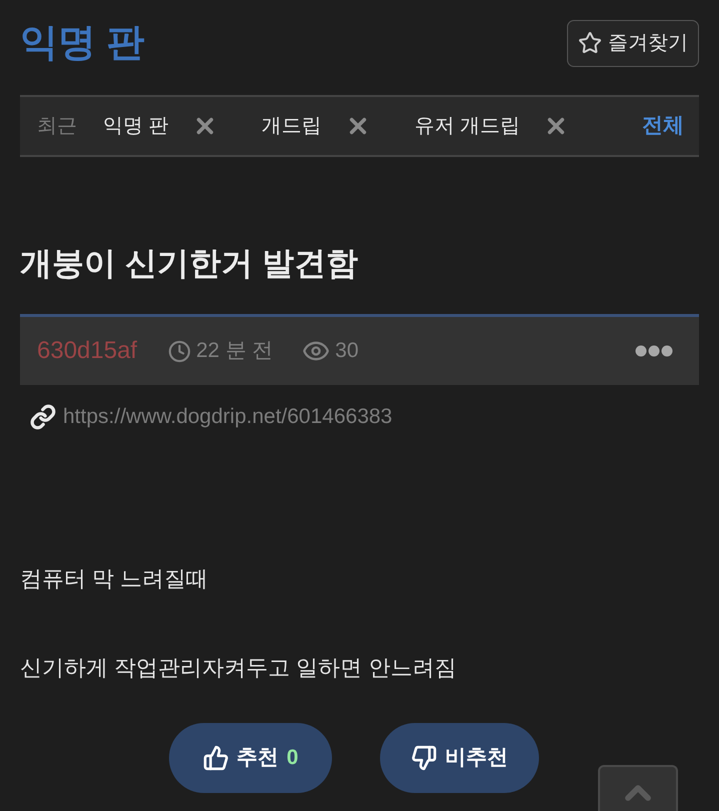 The width and height of the screenshot is (719, 811). What do you see at coordinates (654, 351) in the screenshot?
I see `more-icon` at bounding box center [654, 351].